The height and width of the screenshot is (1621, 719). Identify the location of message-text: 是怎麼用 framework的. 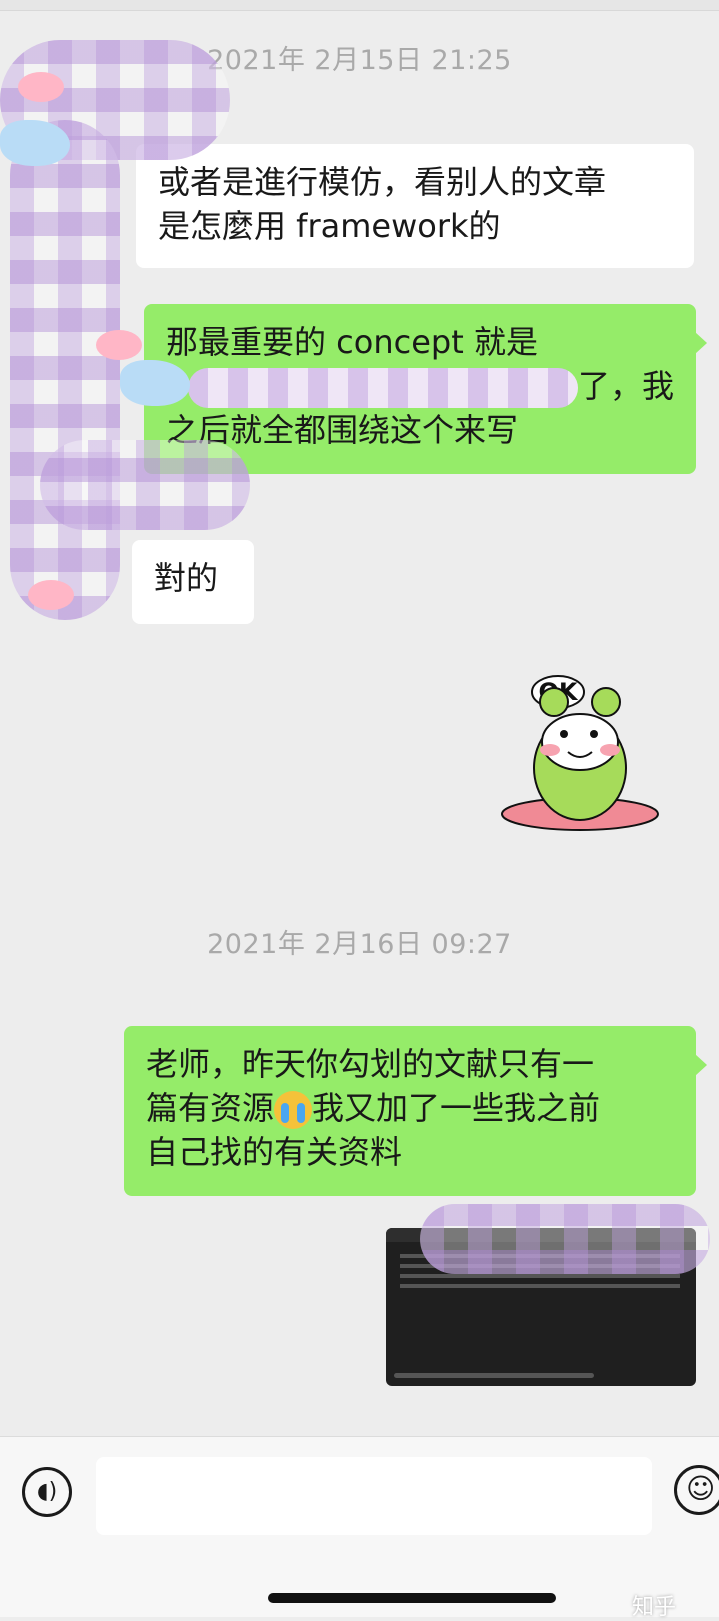
(329, 226).